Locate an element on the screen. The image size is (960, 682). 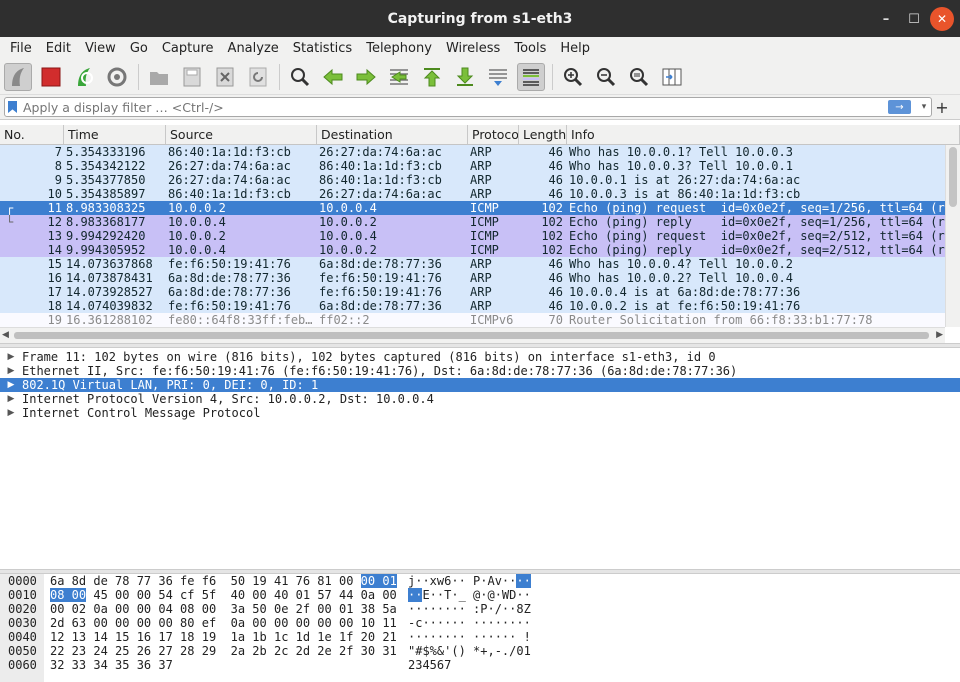
zoom-out-icon is located at coordinates (606, 77).